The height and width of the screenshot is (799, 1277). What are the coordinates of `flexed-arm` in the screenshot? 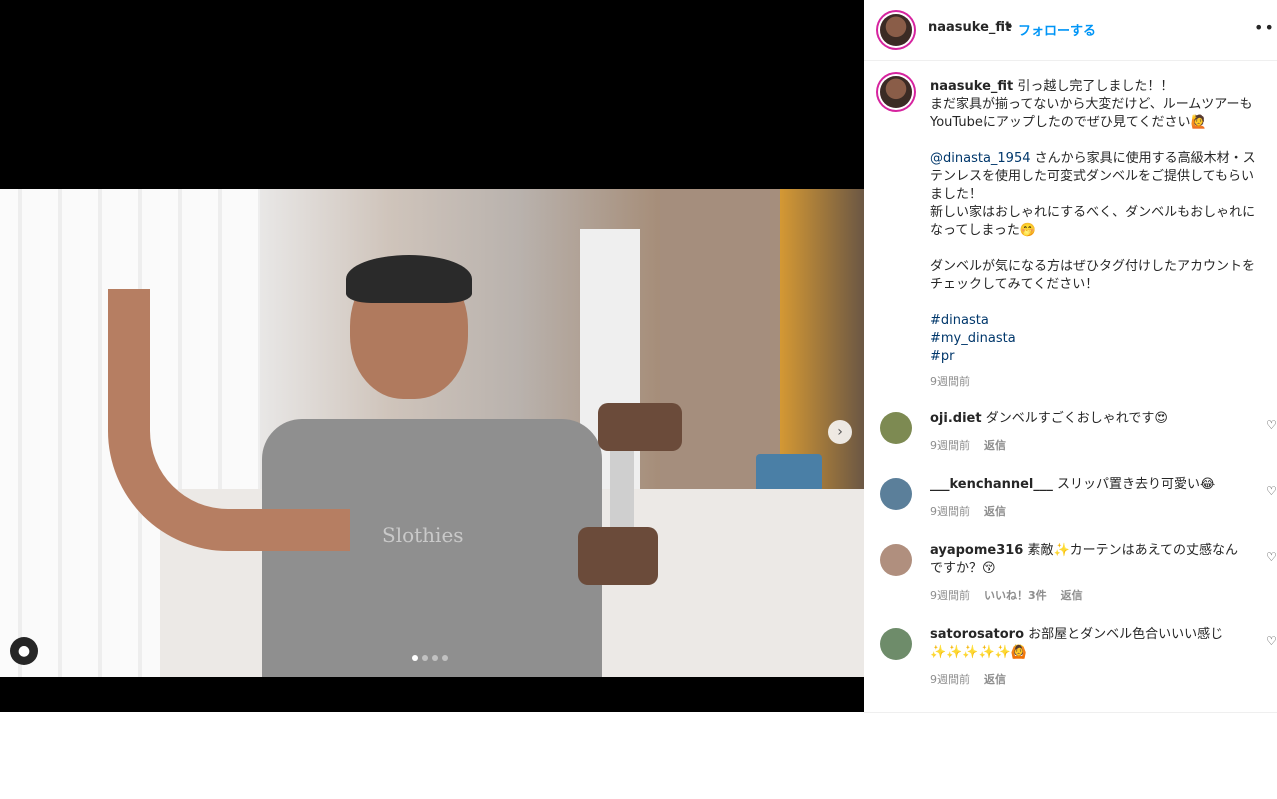 It's located at (229, 420).